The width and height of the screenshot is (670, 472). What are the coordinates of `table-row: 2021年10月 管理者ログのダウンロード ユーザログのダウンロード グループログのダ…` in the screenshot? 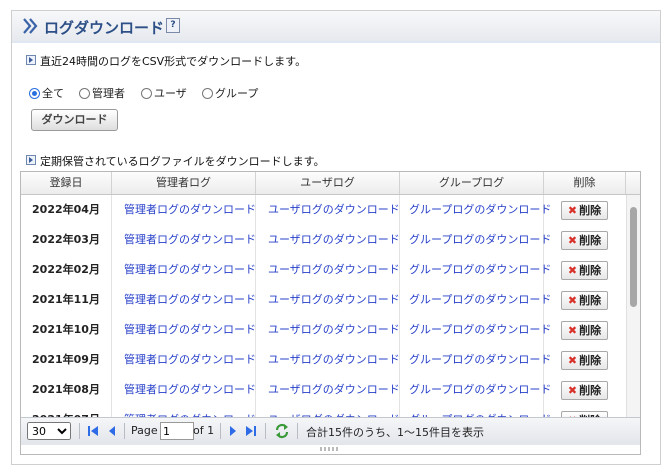 It's located at (323, 330).